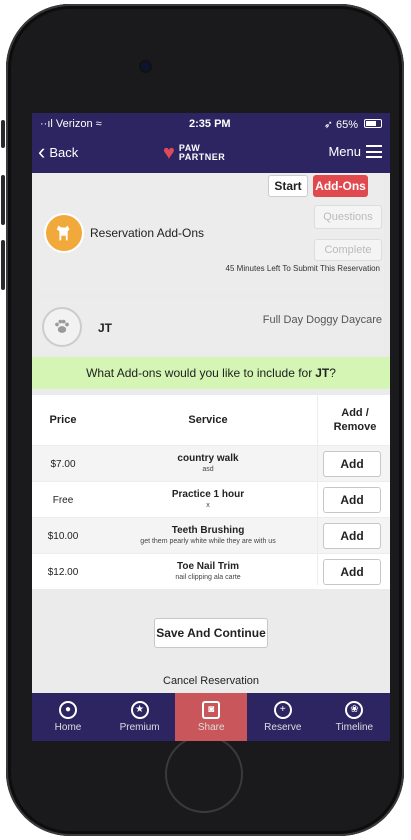  I want to click on save-continue-button: Save And Continue, so click(211, 633).